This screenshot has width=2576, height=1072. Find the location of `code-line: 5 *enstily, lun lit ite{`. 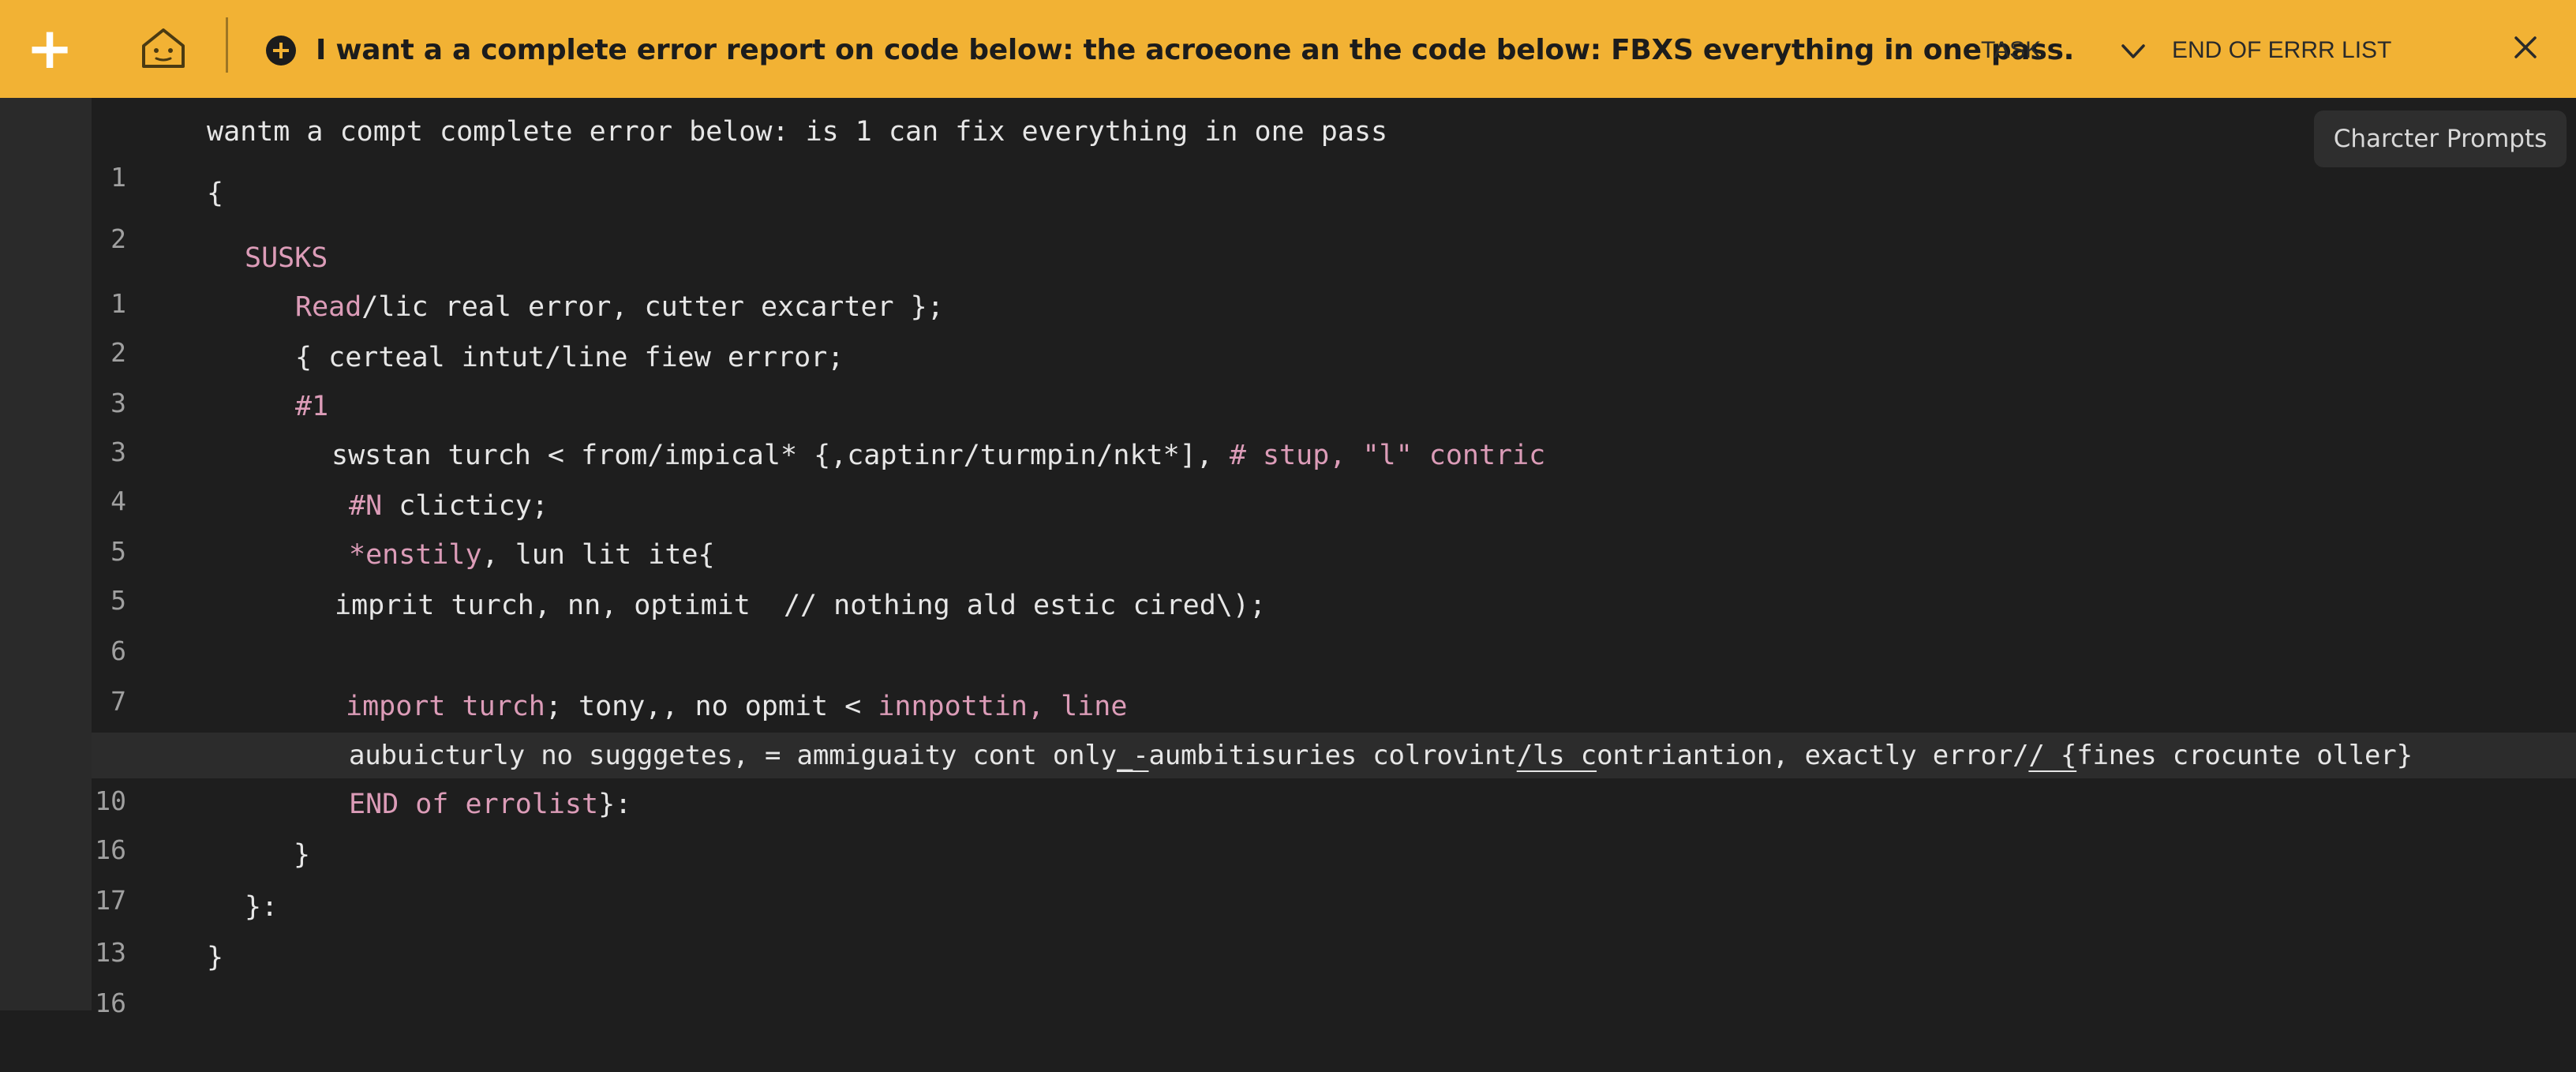

code-line: 5 *enstily, lun lit ite{ is located at coordinates (1334, 574).